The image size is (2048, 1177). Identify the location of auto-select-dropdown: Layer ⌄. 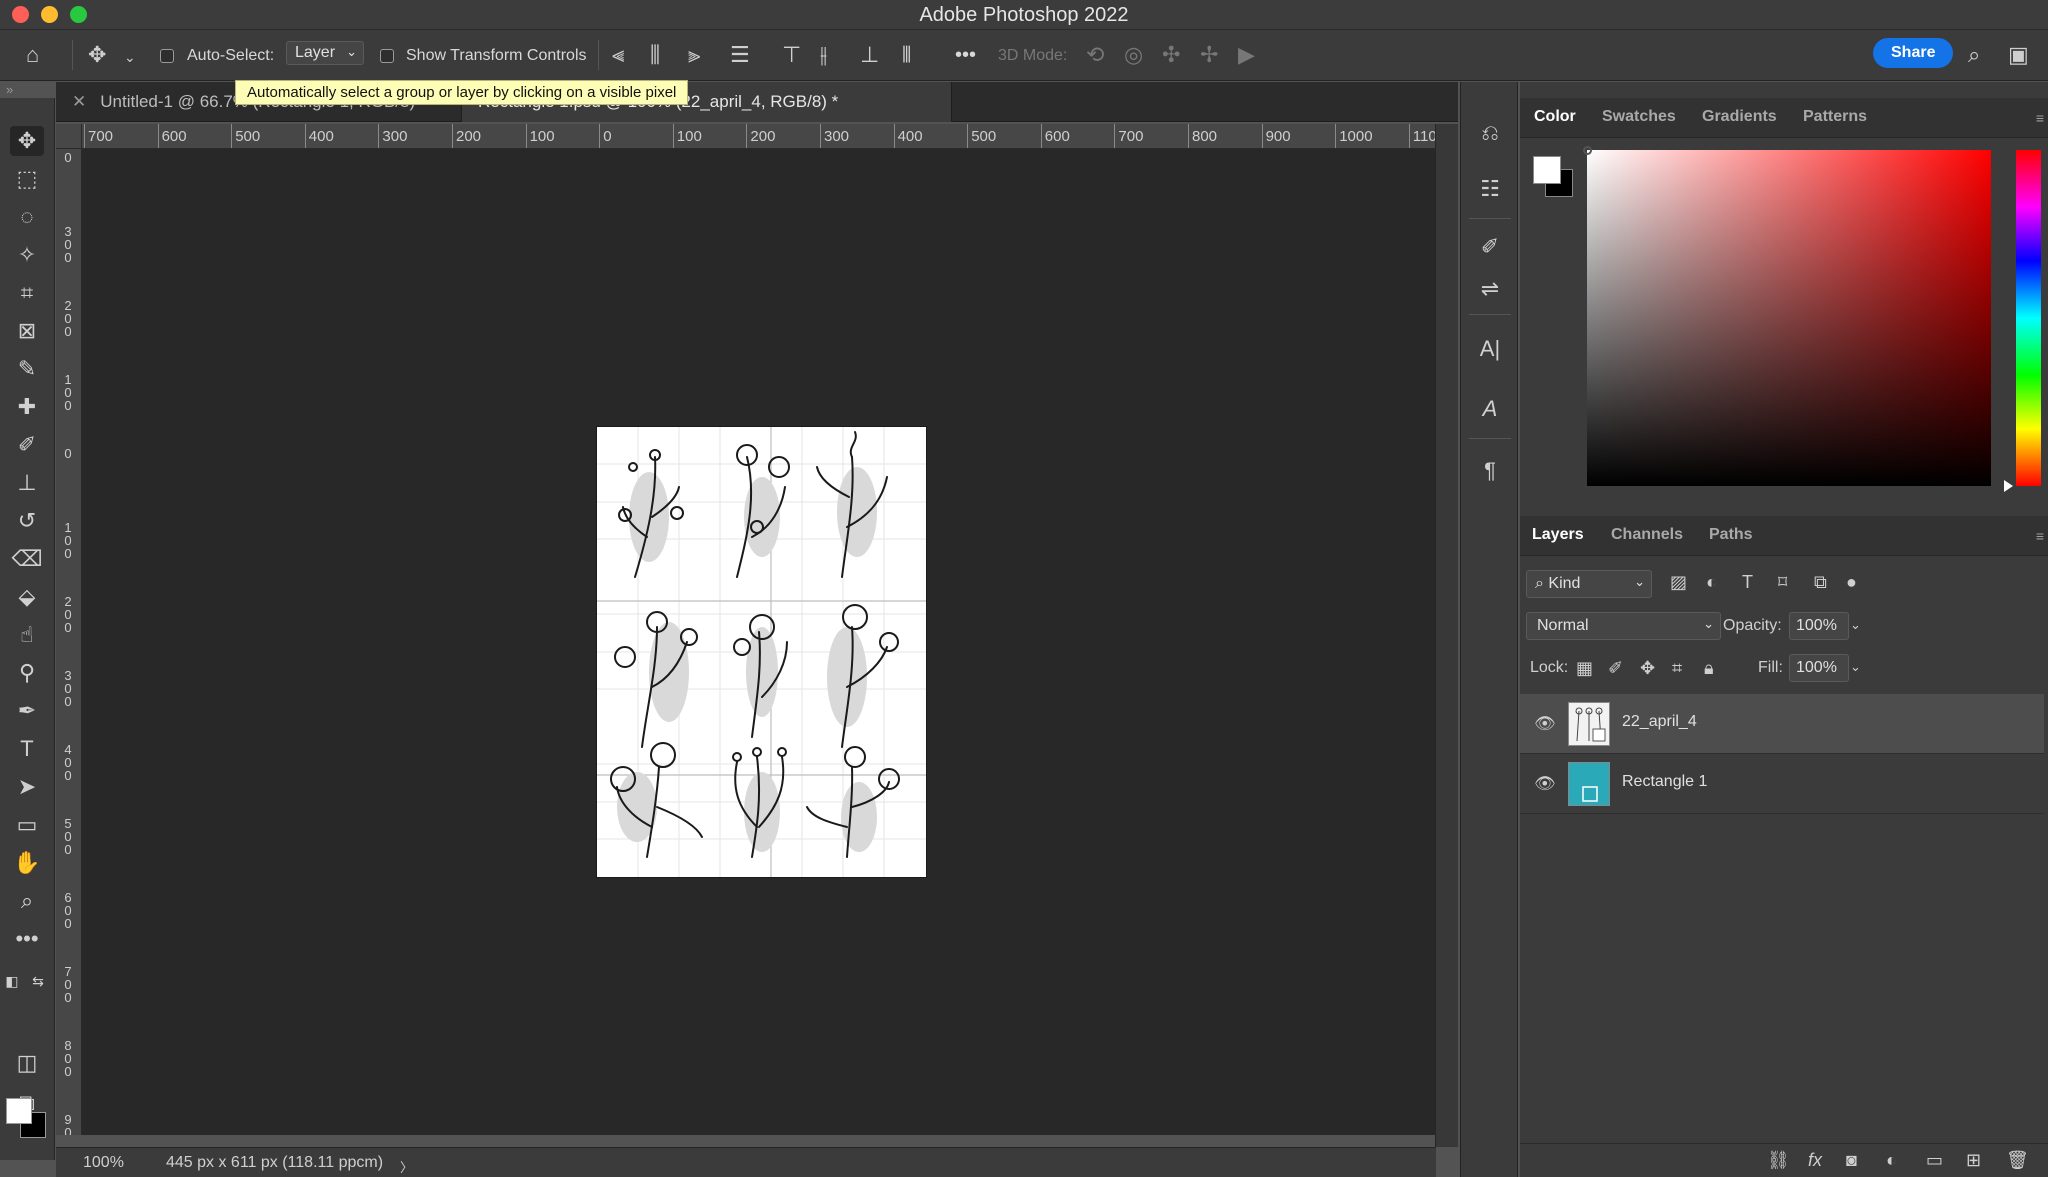
(325, 53).